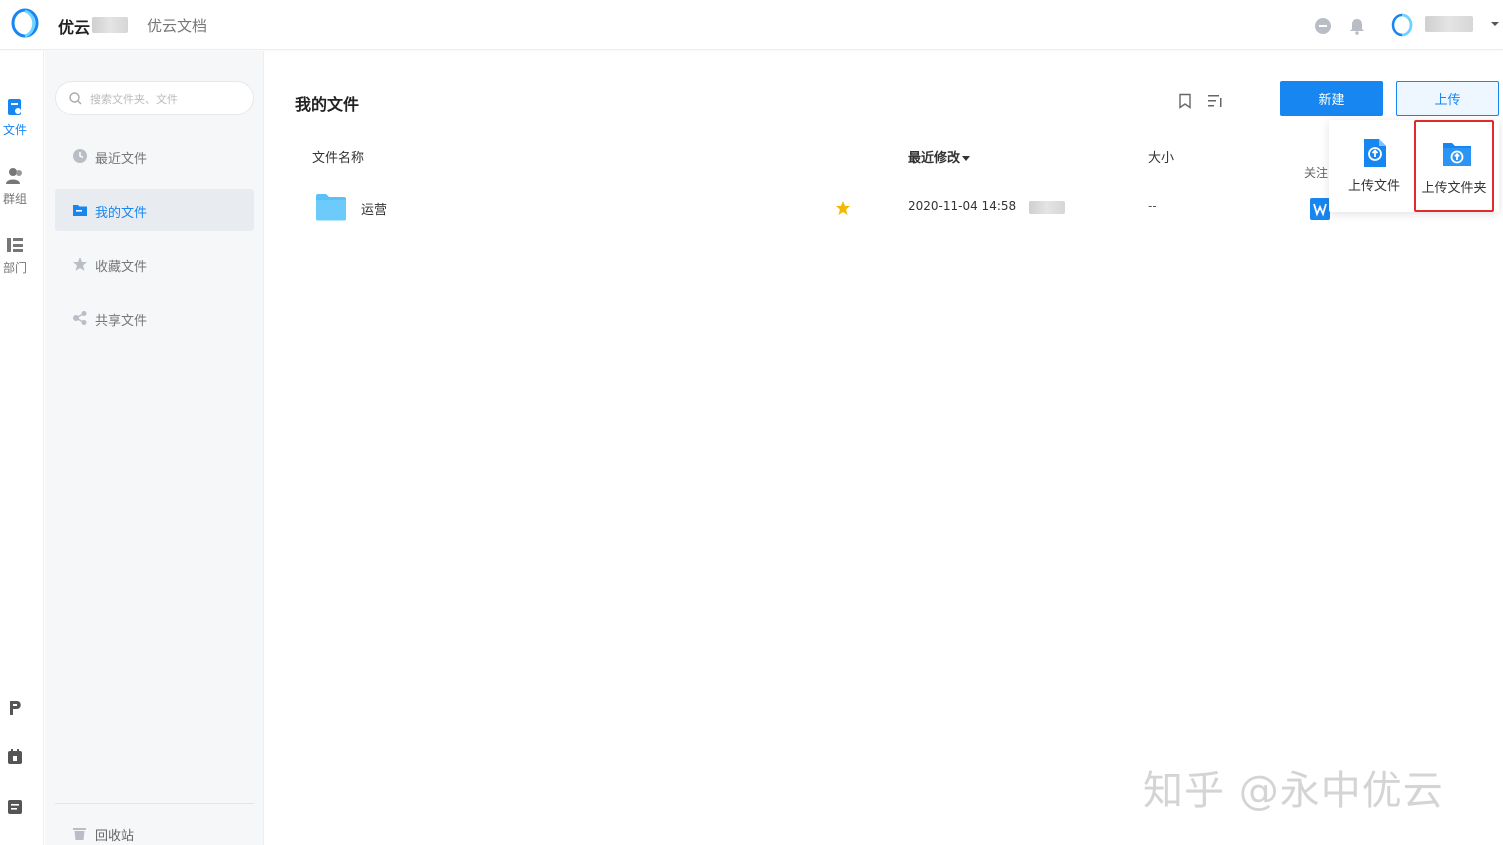  What do you see at coordinates (374, 208) in the screenshot?
I see `file-name: 运营` at bounding box center [374, 208].